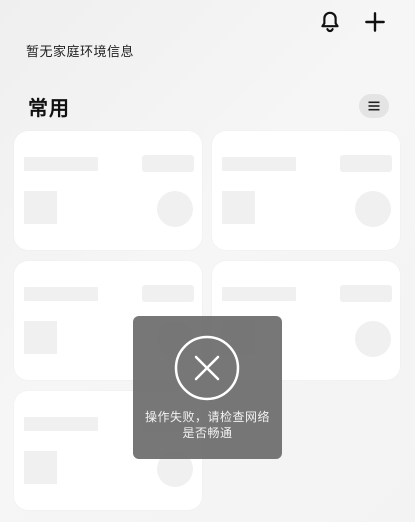  Describe the element at coordinates (207, 425) in the screenshot. I see `toast-message: 操作失败，请检查网络是否畅通` at that location.